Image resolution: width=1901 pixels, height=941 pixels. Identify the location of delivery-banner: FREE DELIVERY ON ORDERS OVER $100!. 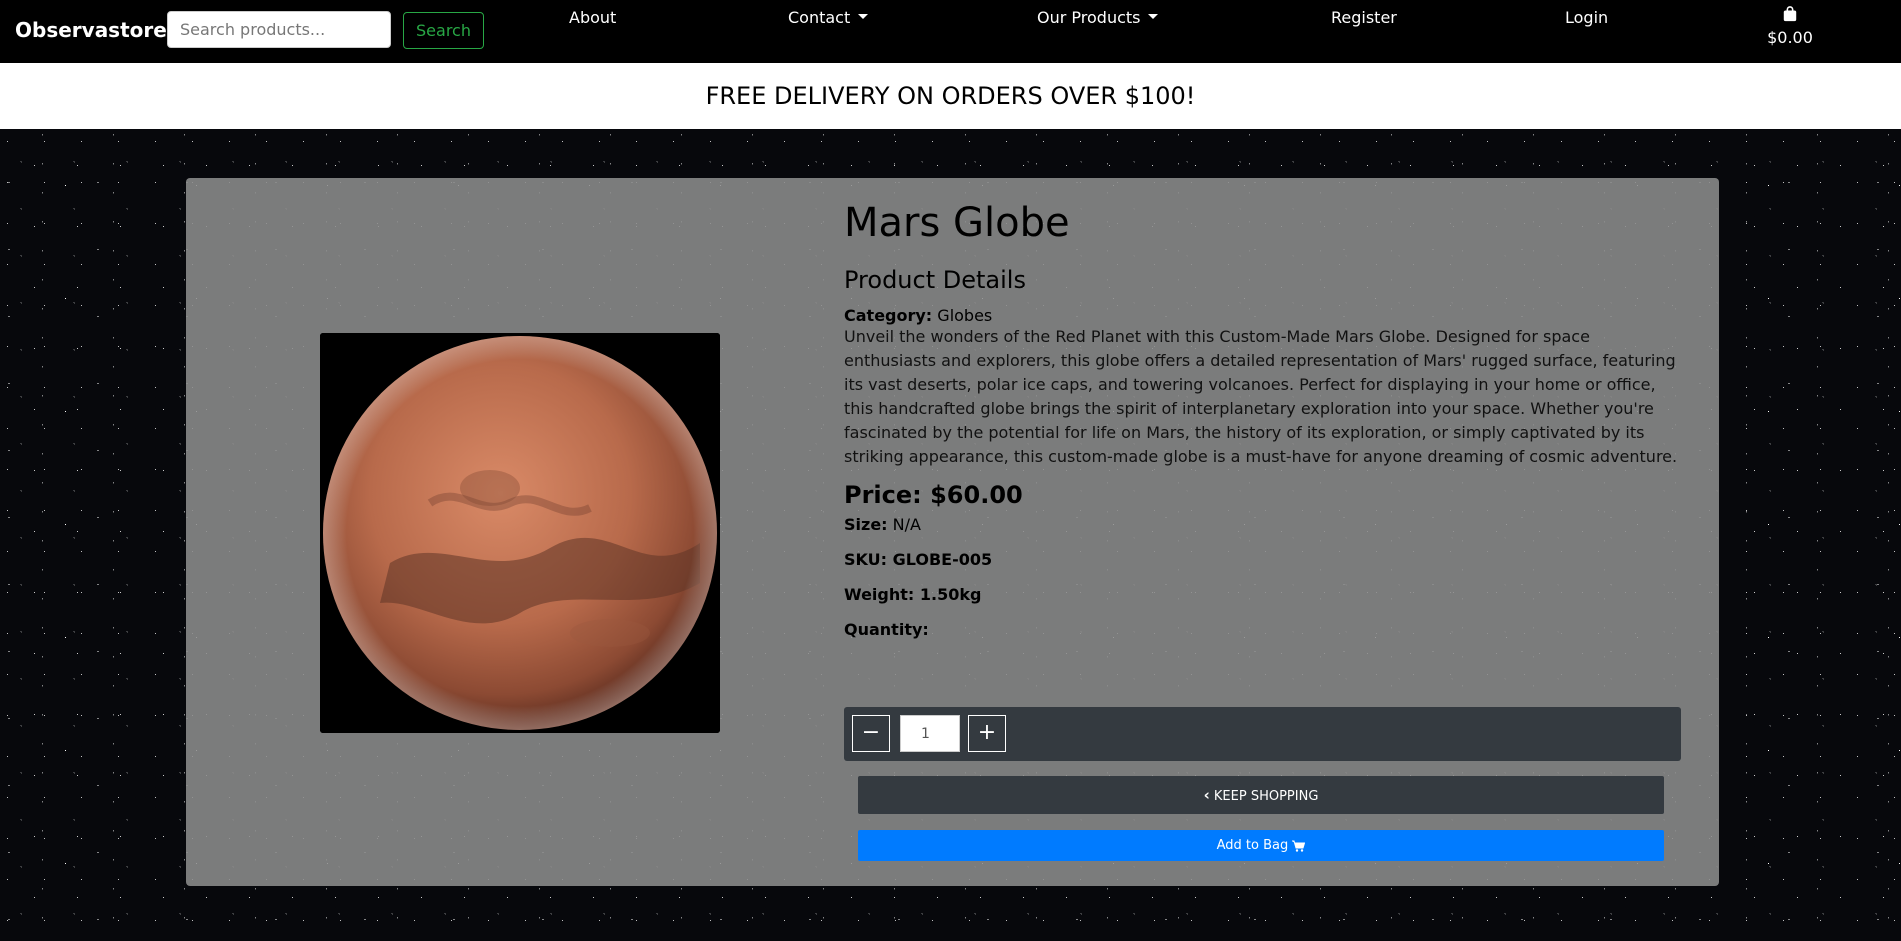
(950, 96).